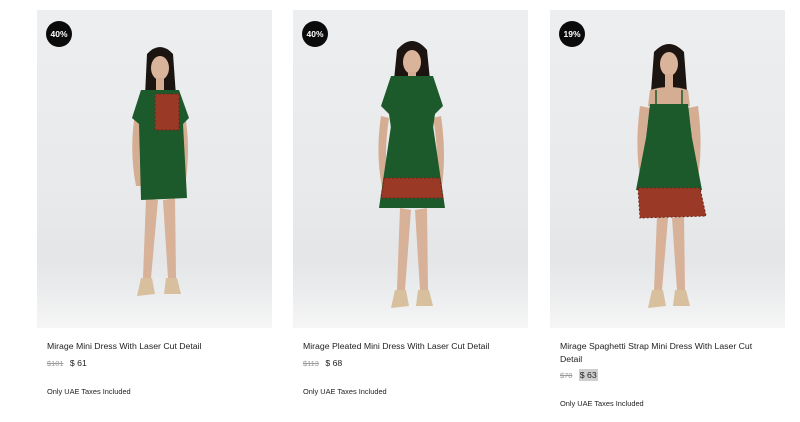 This screenshot has height=422, width=800. What do you see at coordinates (588, 375) in the screenshot?
I see `sale-price: $ 63` at bounding box center [588, 375].